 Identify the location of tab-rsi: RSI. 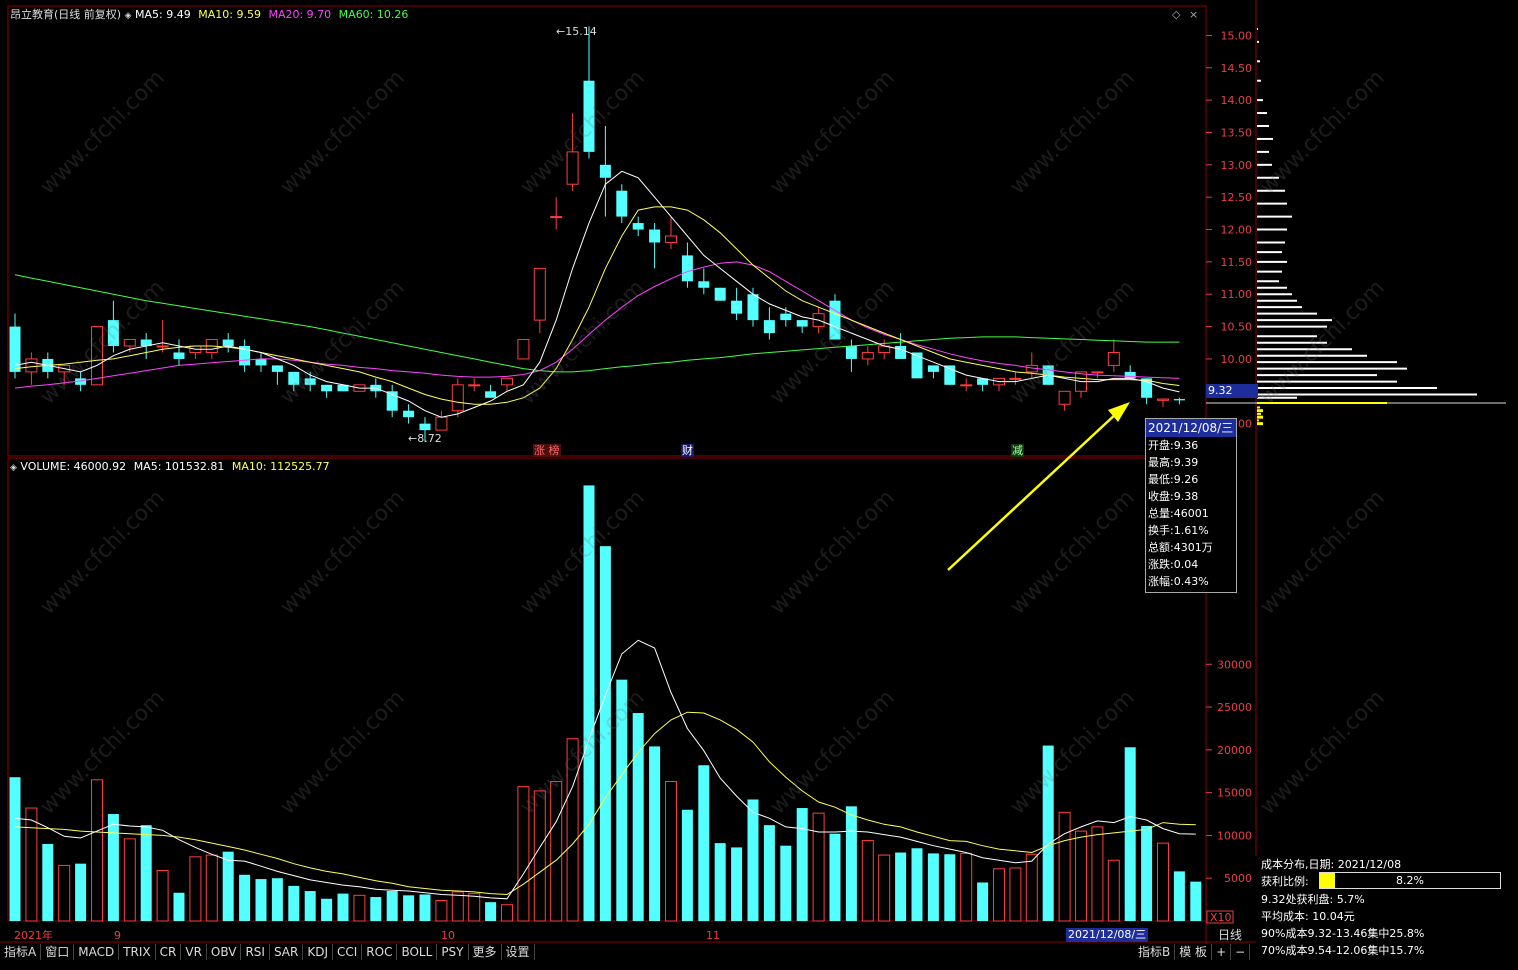
(255, 952).